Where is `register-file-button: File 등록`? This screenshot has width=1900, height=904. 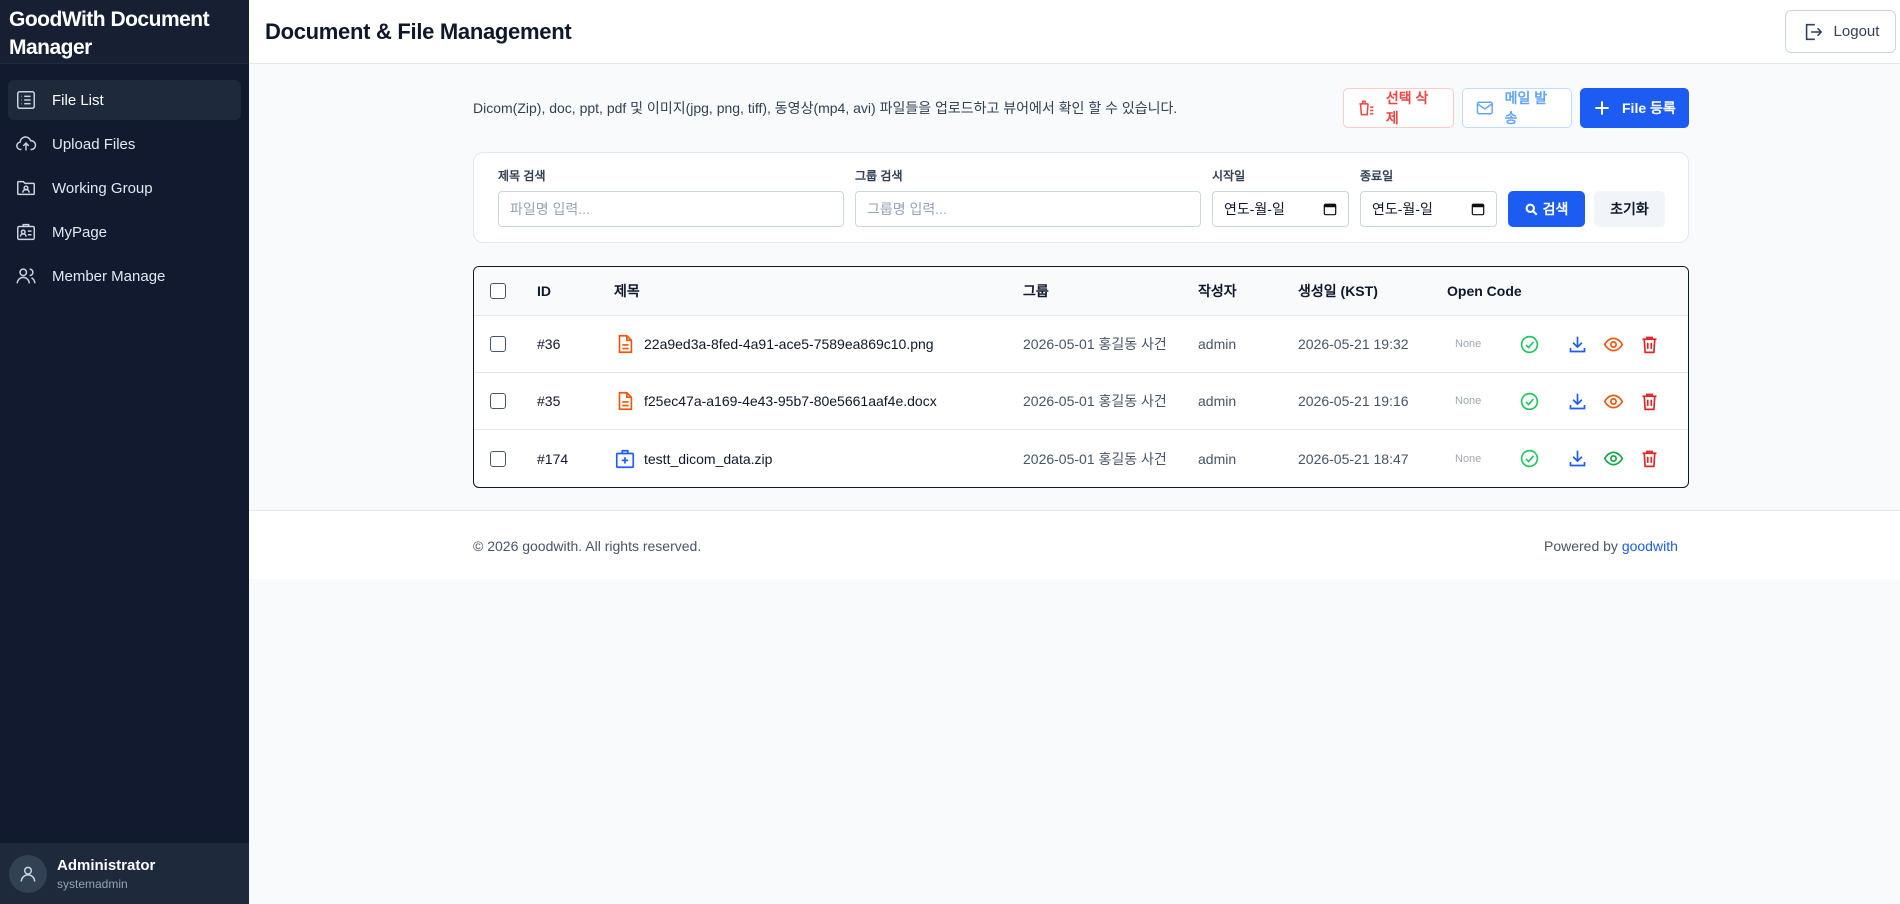
register-file-button: File 등록 is located at coordinates (1634, 108).